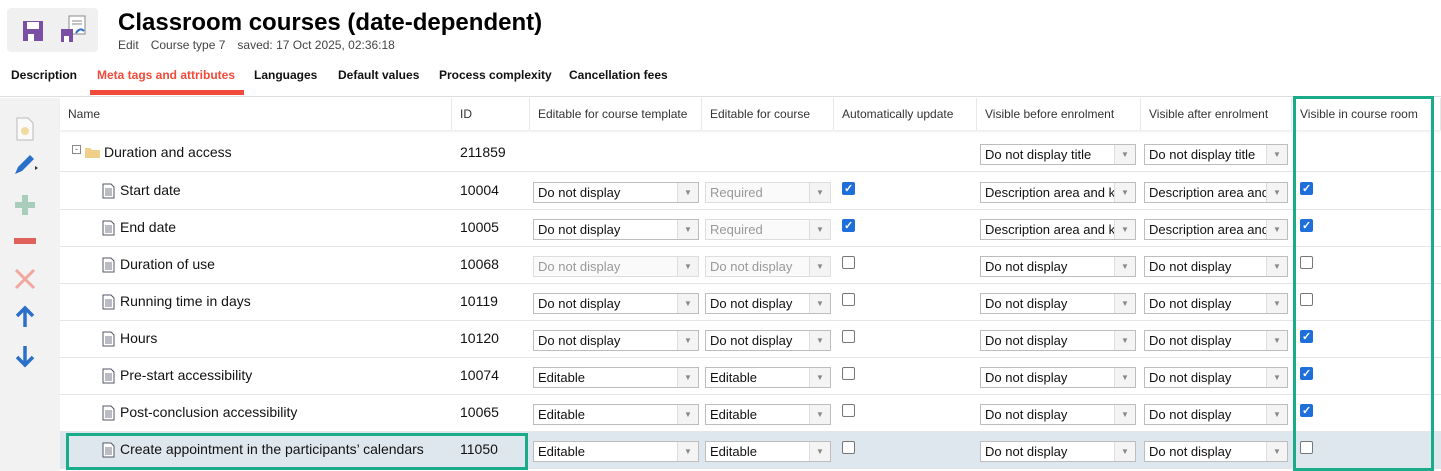 Image resolution: width=1441 pixels, height=471 pixels. What do you see at coordinates (491, 114) in the screenshot?
I see `column-header-id: ID` at bounding box center [491, 114].